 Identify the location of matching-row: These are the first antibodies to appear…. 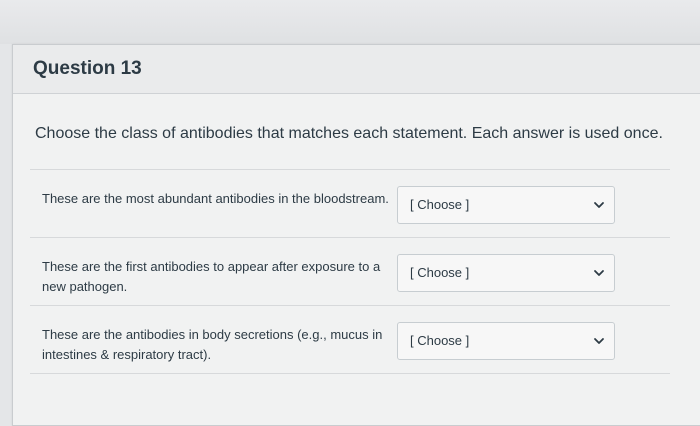
(350, 272).